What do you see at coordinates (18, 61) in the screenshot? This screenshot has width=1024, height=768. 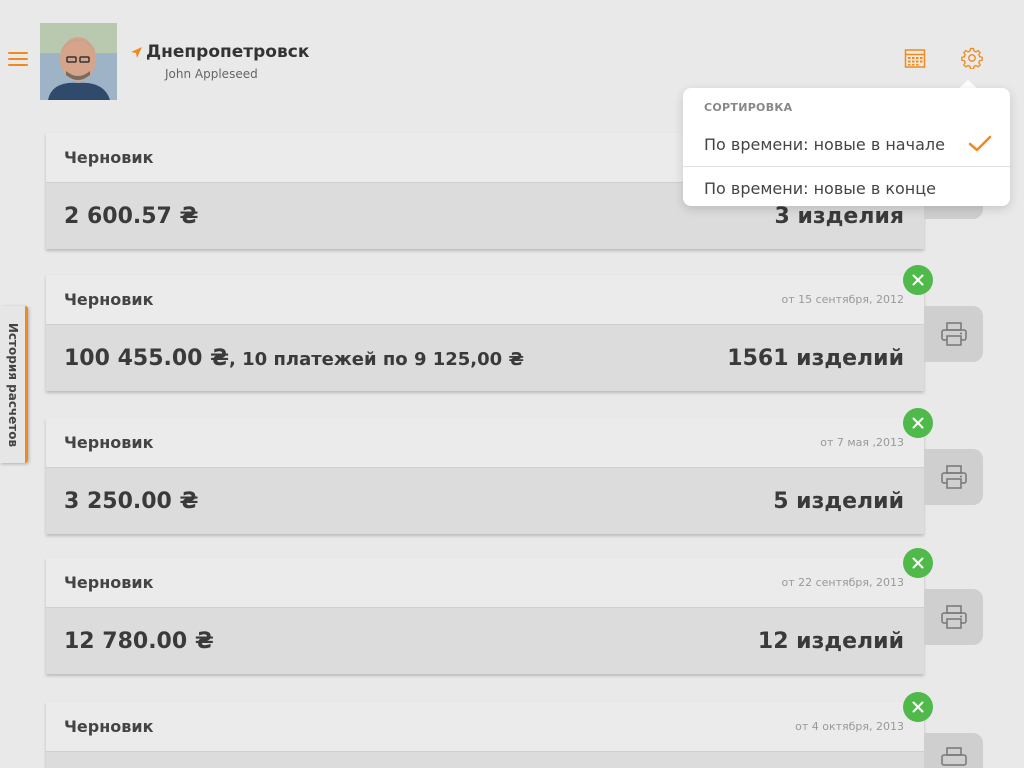 I see `hamburger-menu-icon` at bounding box center [18, 61].